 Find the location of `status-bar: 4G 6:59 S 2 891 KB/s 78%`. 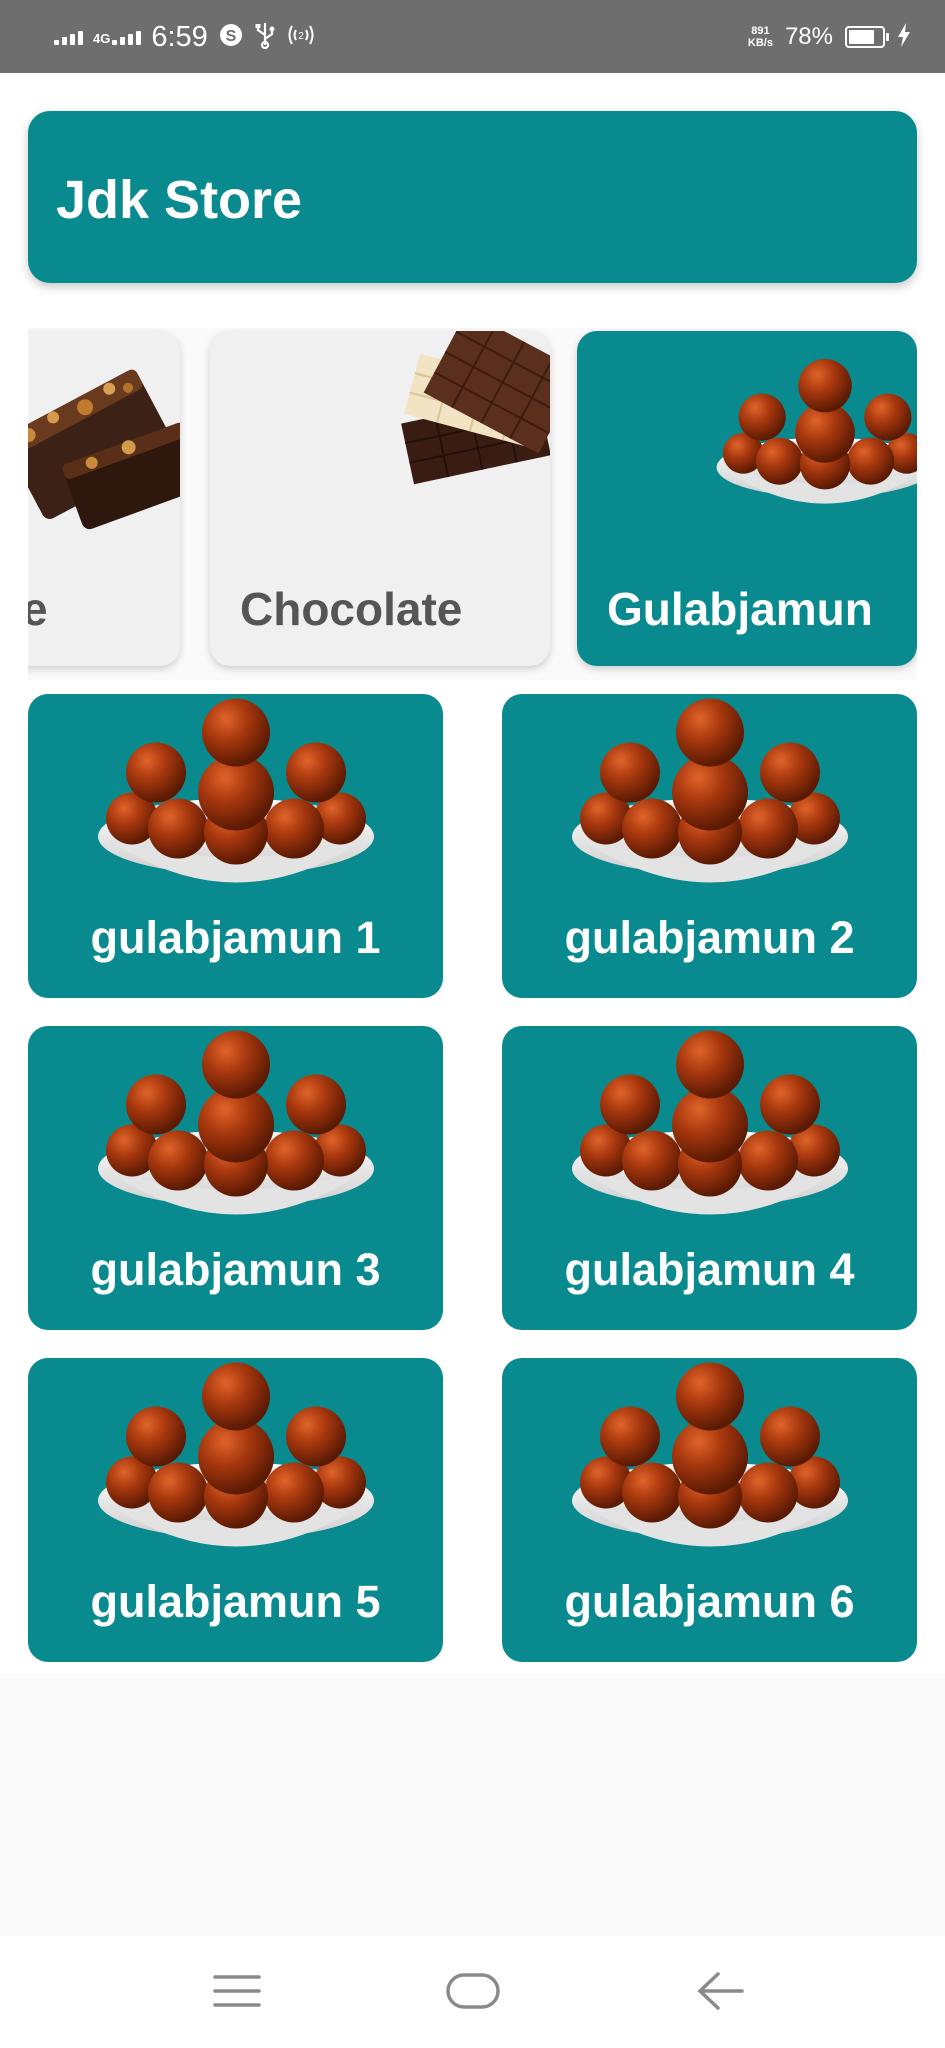

status-bar: 4G 6:59 S 2 891 KB/s 78% is located at coordinates (472, 36).